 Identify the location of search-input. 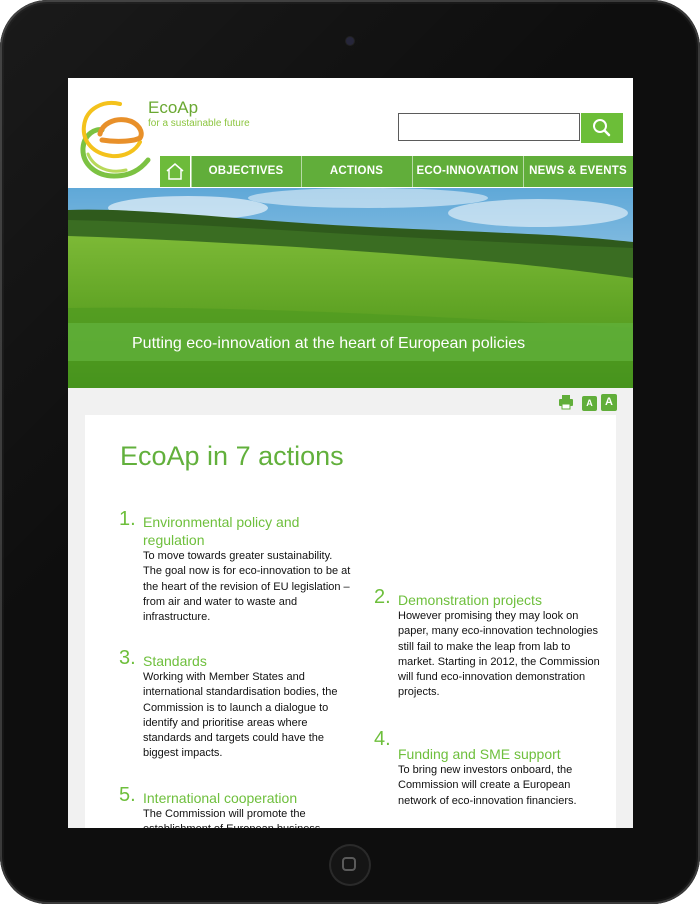
(489, 127).